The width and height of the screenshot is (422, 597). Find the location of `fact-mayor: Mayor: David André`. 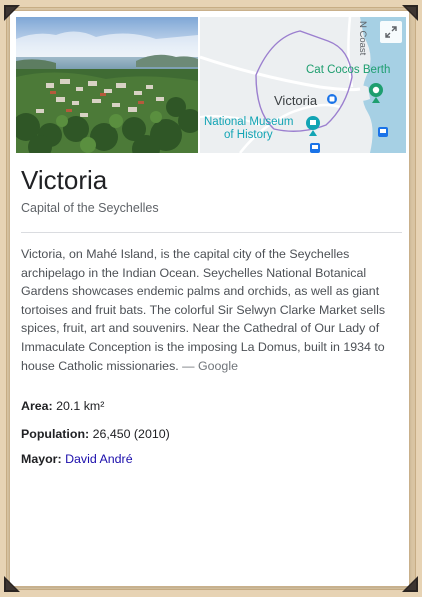

fact-mayor: Mayor: David André is located at coordinates (77, 459).